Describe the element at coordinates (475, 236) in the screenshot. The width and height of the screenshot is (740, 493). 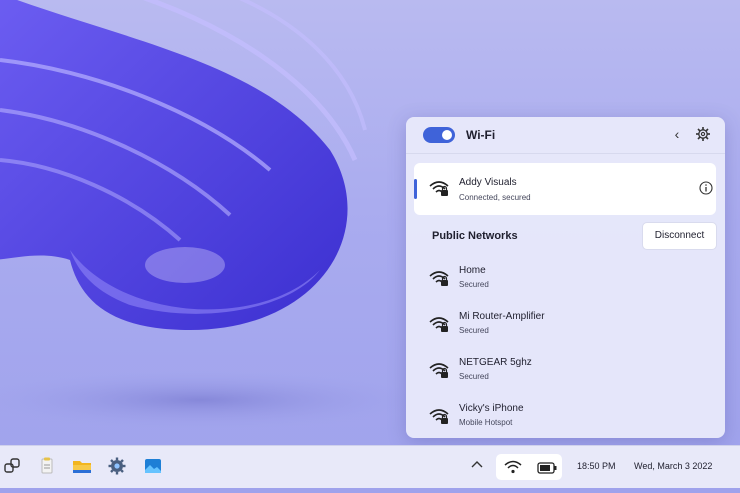
I see `public-networks-heading: Public Networks` at that location.